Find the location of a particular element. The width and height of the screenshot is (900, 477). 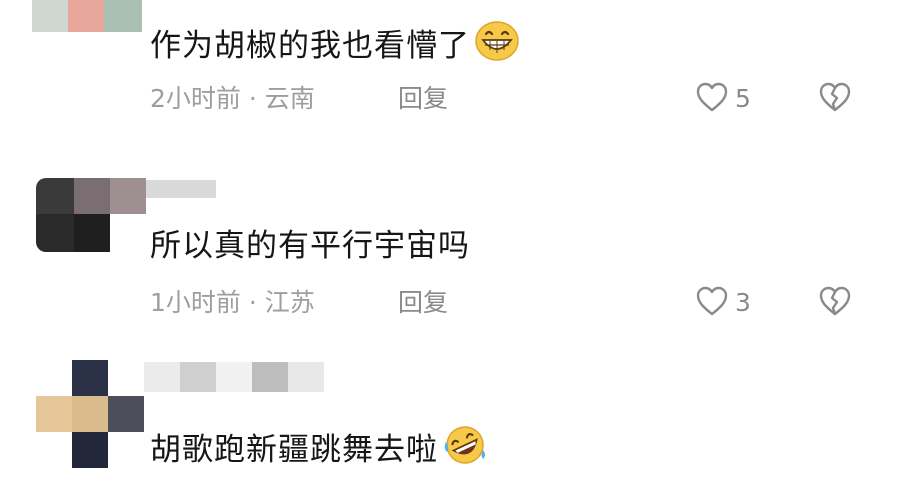

like-button: 3 is located at coordinates (723, 303).